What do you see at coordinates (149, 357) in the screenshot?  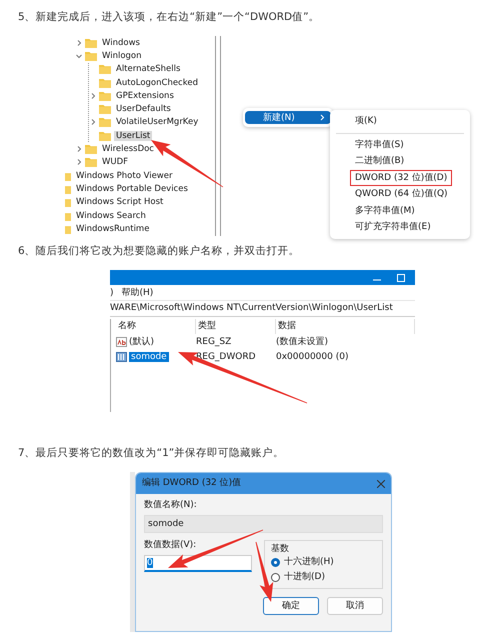 I see `table-cell: somode` at bounding box center [149, 357].